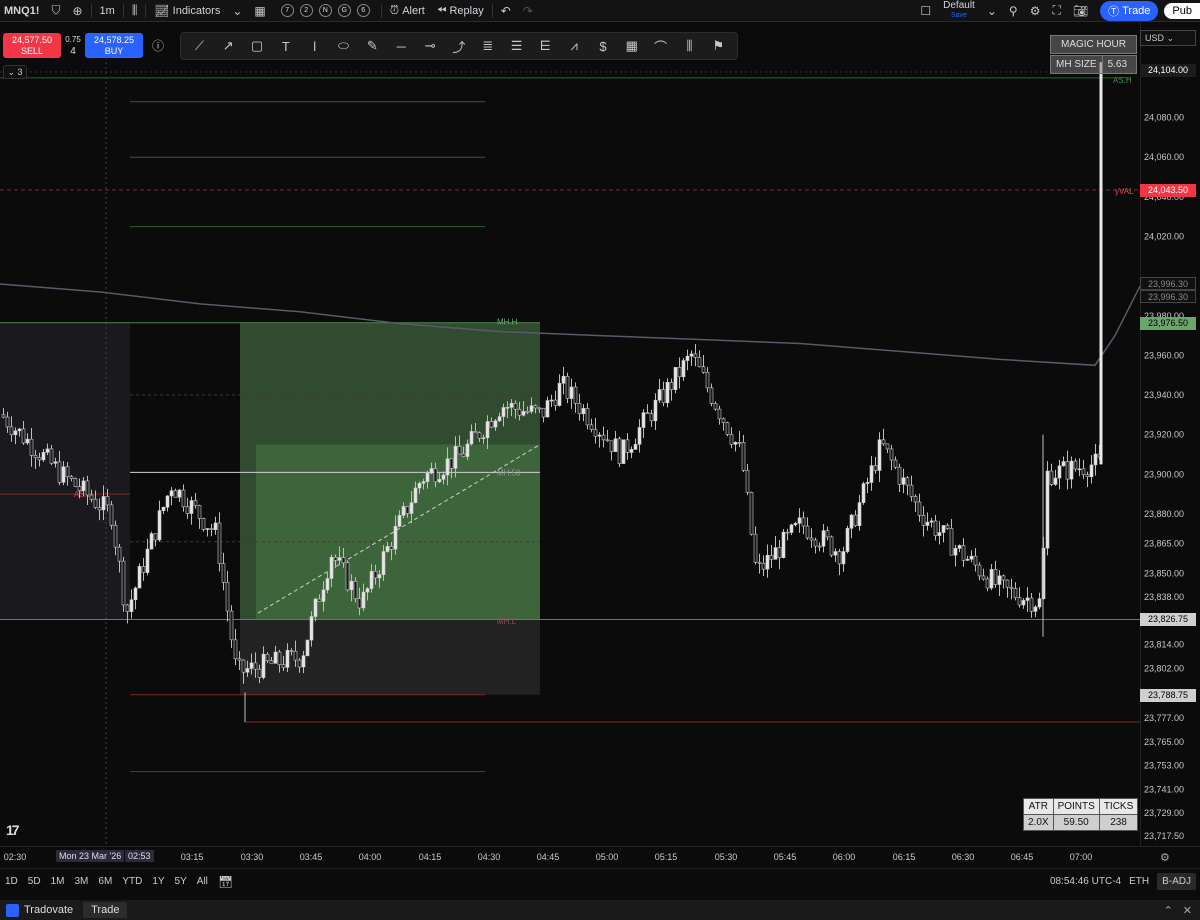 Image resolution: width=1200 pixels, height=920 pixels. Describe the element at coordinates (1168, 910) in the screenshot. I see `expand-icon: ⌃` at that location.